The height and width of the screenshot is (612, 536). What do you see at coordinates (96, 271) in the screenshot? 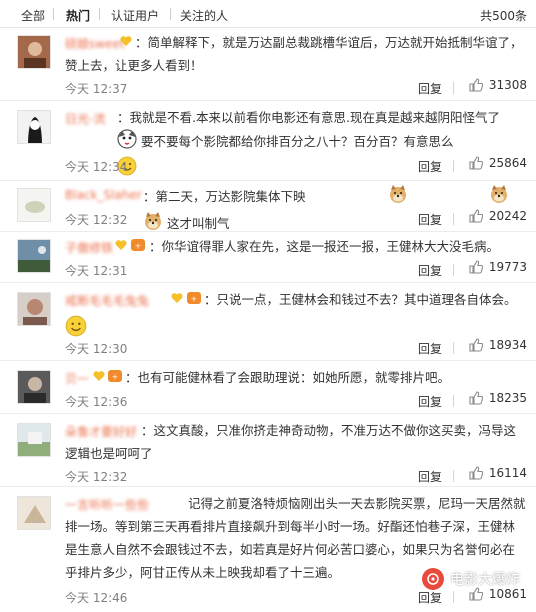
I see `comment-time: 今天 12:31` at bounding box center [96, 271].